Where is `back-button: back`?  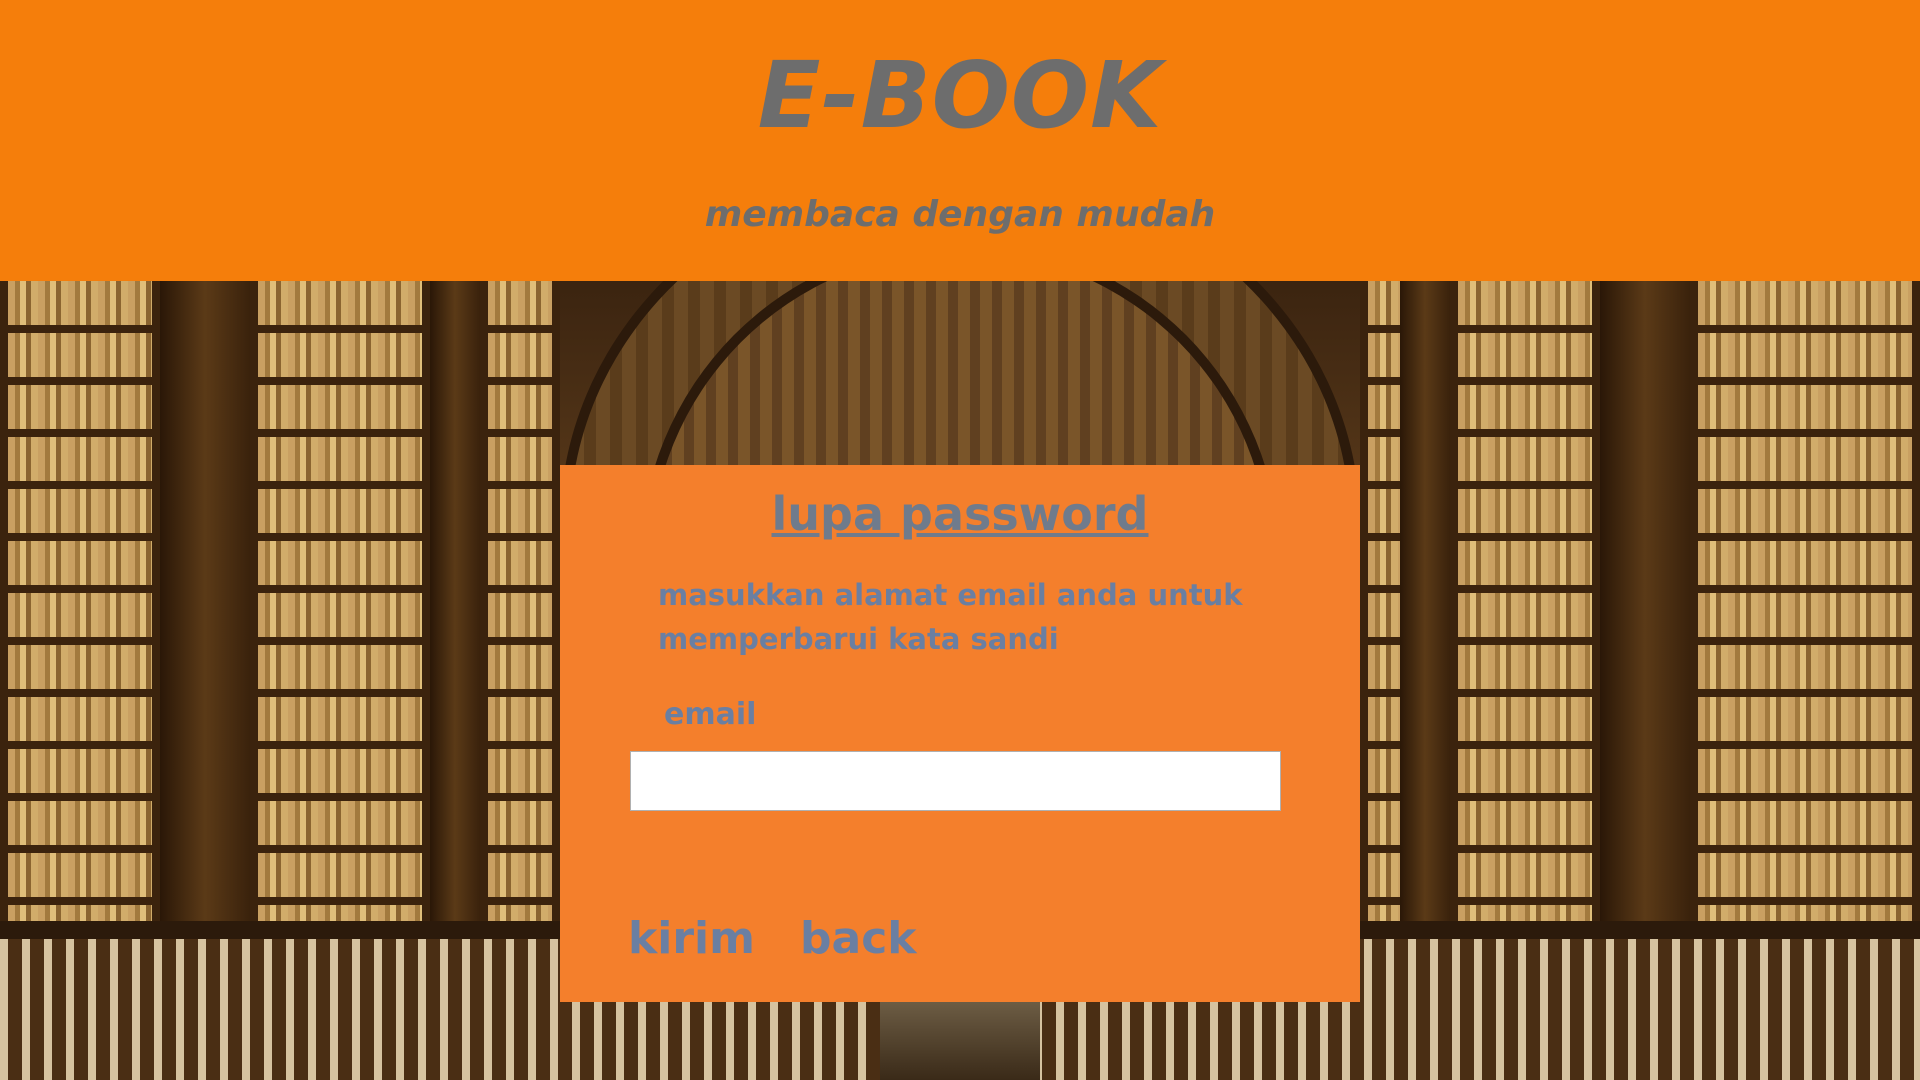 back-button: back is located at coordinates (858, 938).